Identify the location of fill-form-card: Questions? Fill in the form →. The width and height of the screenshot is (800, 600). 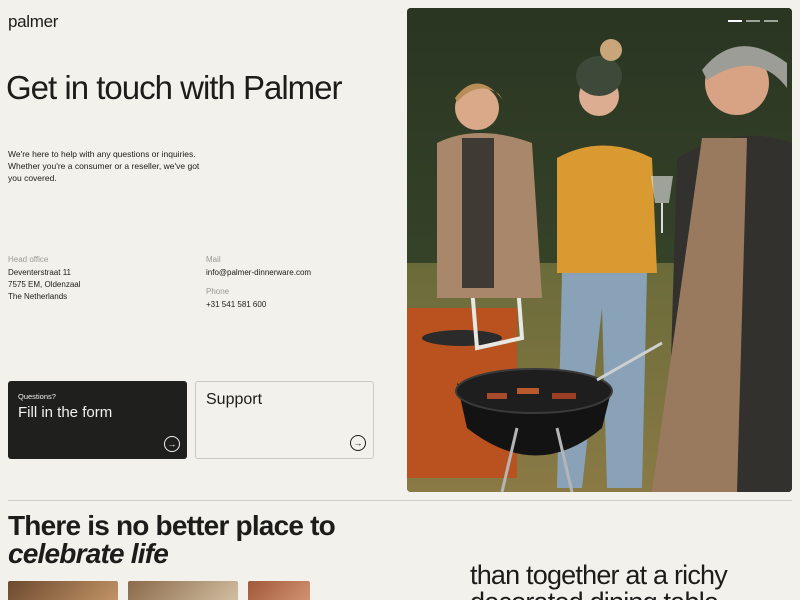
(97, 420).